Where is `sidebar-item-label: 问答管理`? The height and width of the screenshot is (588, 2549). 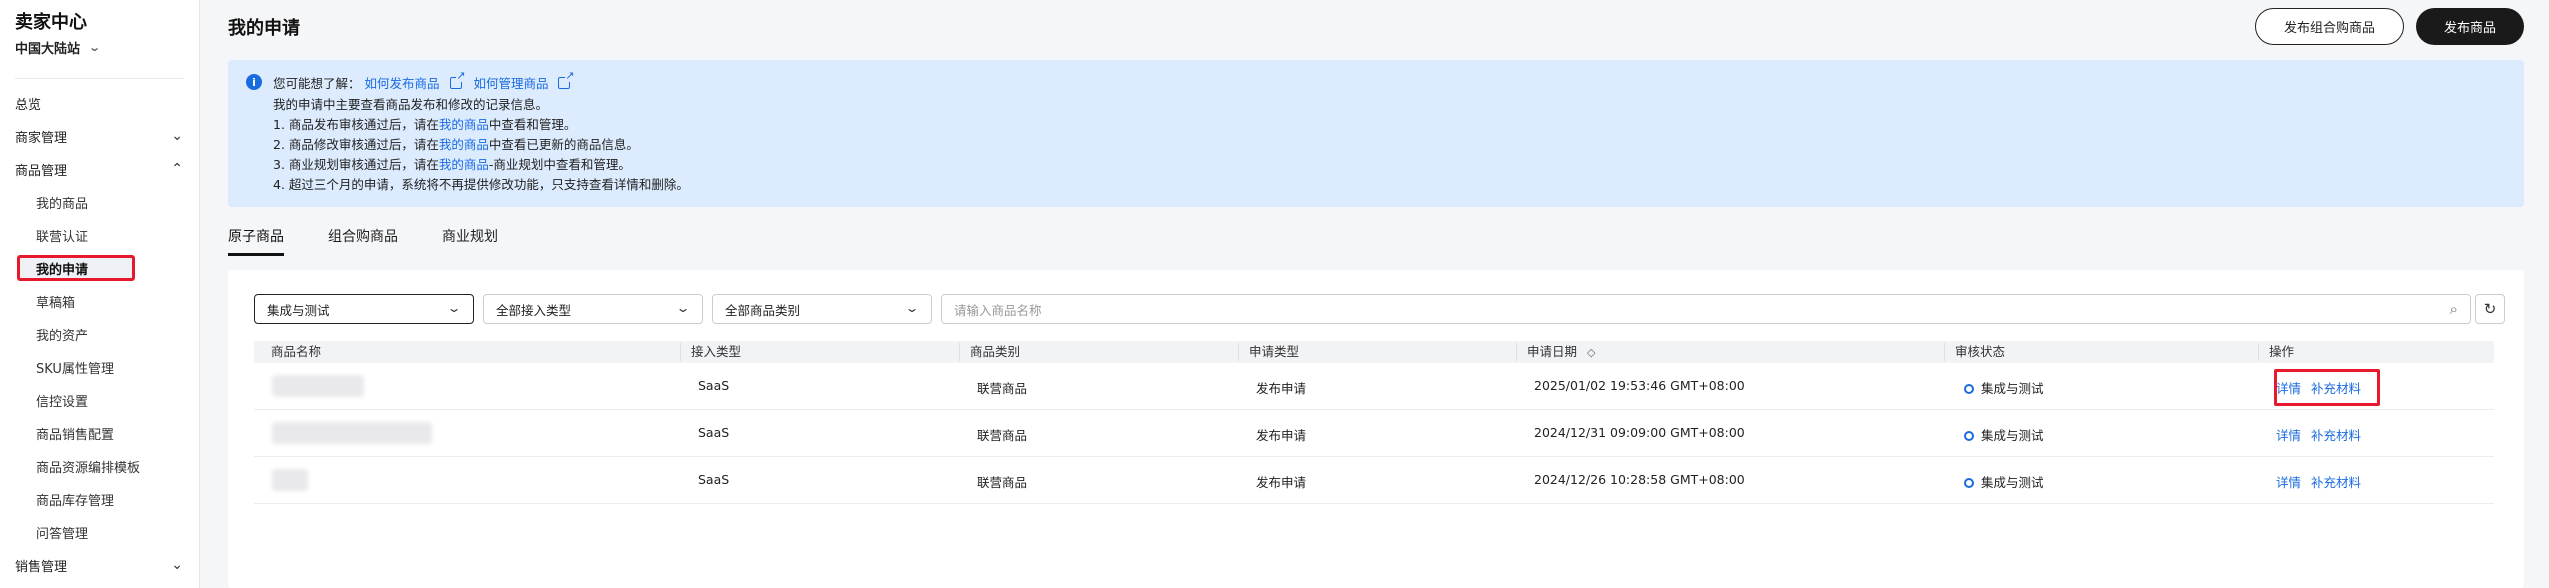 sidebar-item-label: 问答管理 is located at coordinates (62, 534).